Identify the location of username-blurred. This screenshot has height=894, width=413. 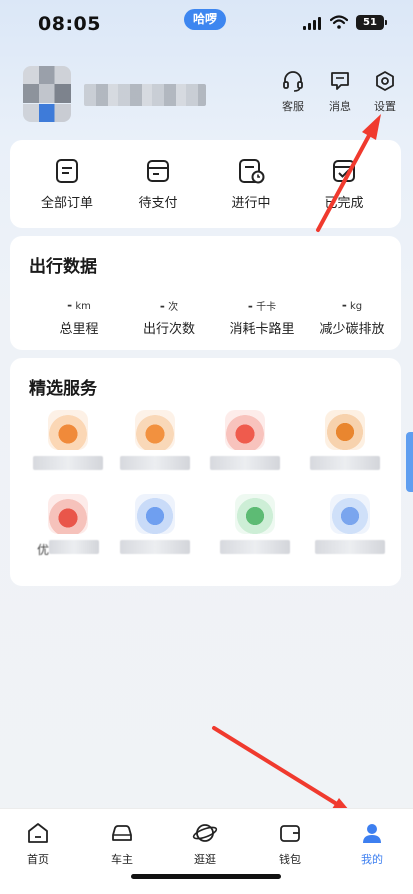
(145, 95).